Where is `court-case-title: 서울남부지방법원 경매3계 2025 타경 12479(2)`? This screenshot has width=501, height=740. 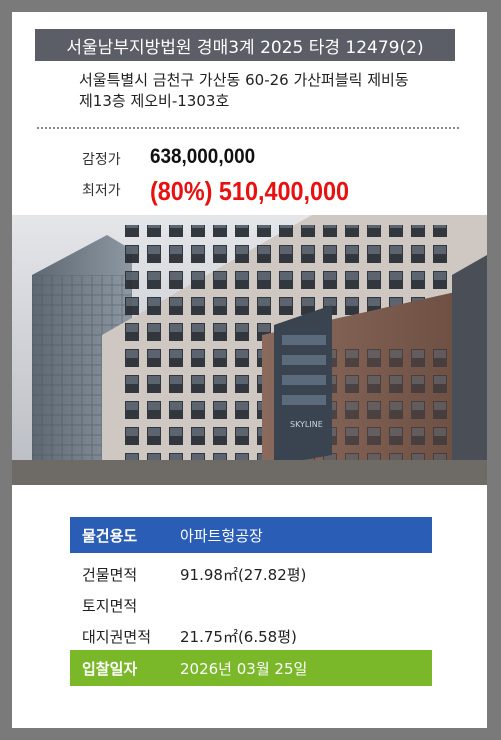
court-case-title: 서울남부지방법원 경매3계 2025 타경 12479(2) is located at coordinates (245, 45).